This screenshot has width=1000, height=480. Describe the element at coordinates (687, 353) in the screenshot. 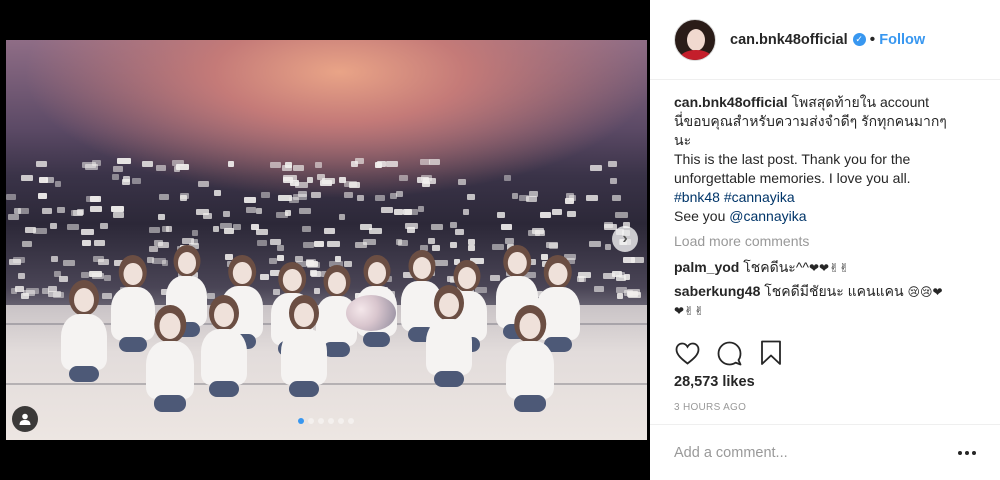

I see `like-button` at that location.